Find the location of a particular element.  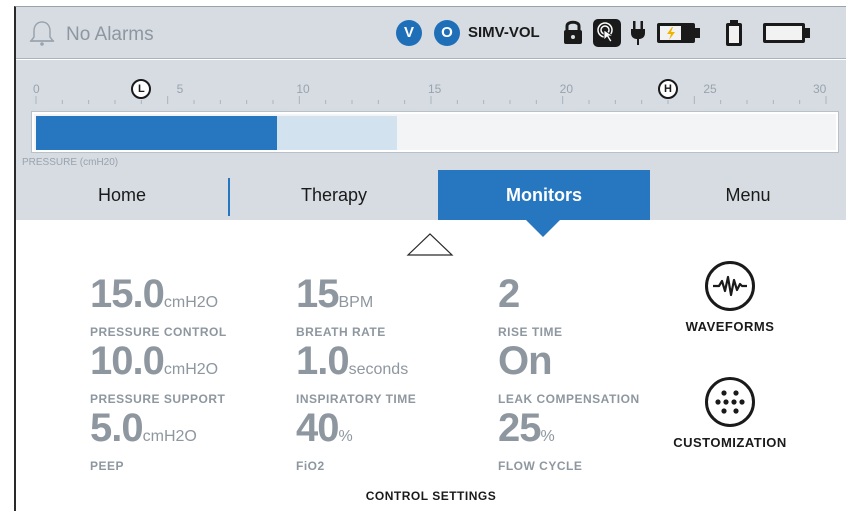

setting-fio2: 40% FiO2 is located at coordinates (324, 440).